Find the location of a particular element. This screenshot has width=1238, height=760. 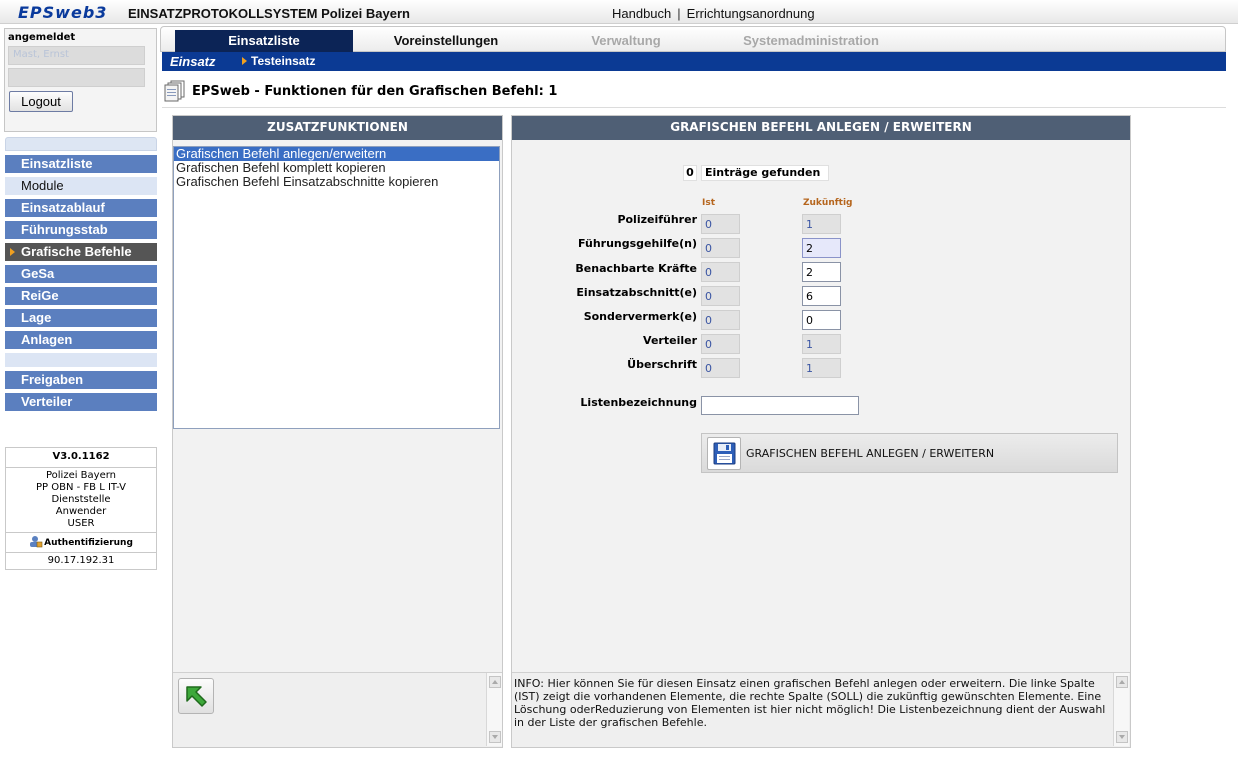

sidebar-item-fuehrungsstab: Führungsstab is located at coordinates (81, 230).